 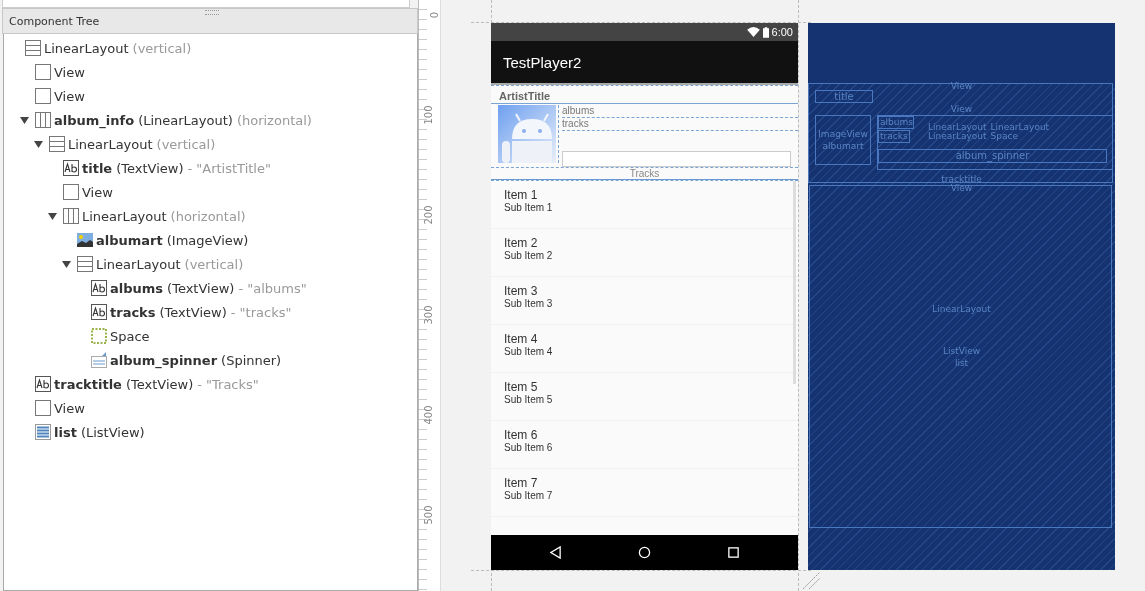 I want to click on space-icon, so click(x=99, y=336).